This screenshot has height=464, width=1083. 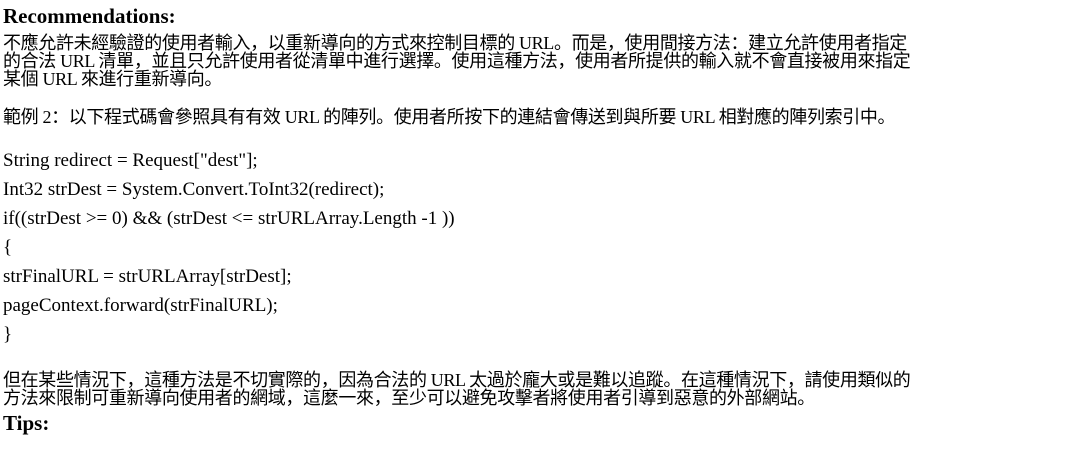 What do you see at coordinates (26, 423) in the screenshot?
I see `tips-heading: Tips:` at bounding box center [26, 423].